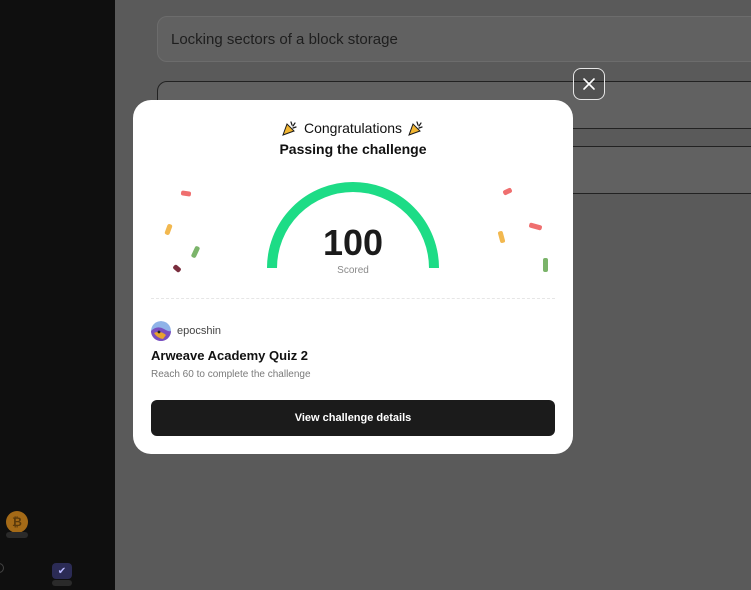 The height and width of the screenshot is (590, 751). I want to click on bitcoin-icon-base, so click(17, 535).